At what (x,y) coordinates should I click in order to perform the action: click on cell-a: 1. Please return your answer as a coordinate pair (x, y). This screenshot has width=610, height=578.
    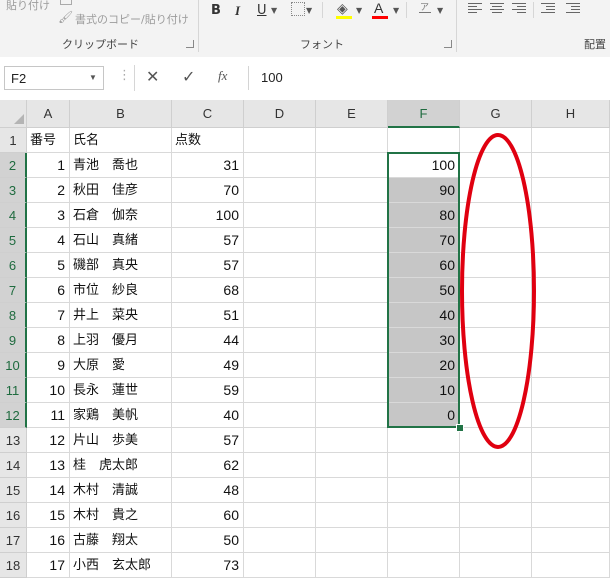
    Looking at the image, I should click on (48, 165).